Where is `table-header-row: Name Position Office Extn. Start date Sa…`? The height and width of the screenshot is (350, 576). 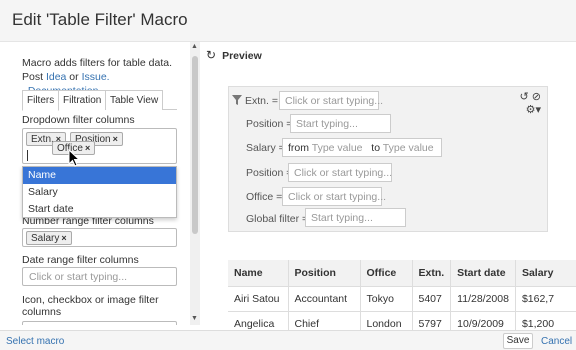
table-header-row: Name Position Office Extn. Start date Sa… is located at coordinates (402, 273).